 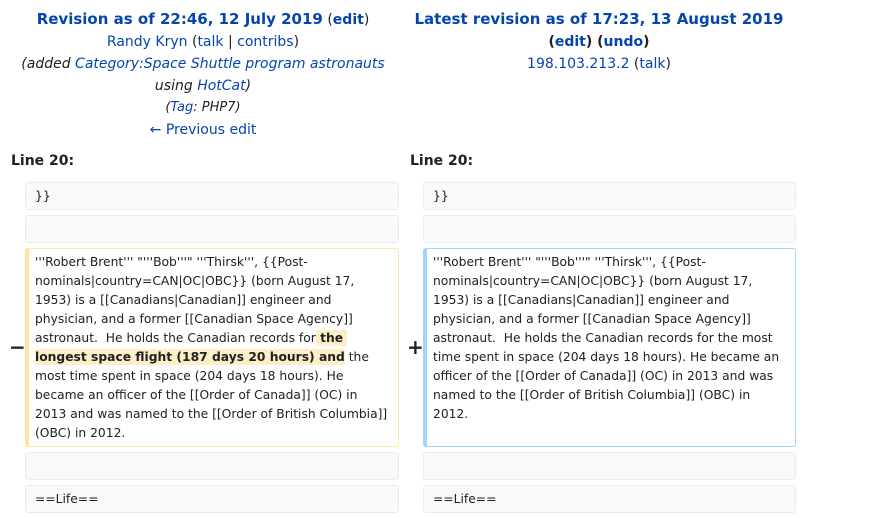 I want to click on tag-link: Tag, so click(x=181, y=107).